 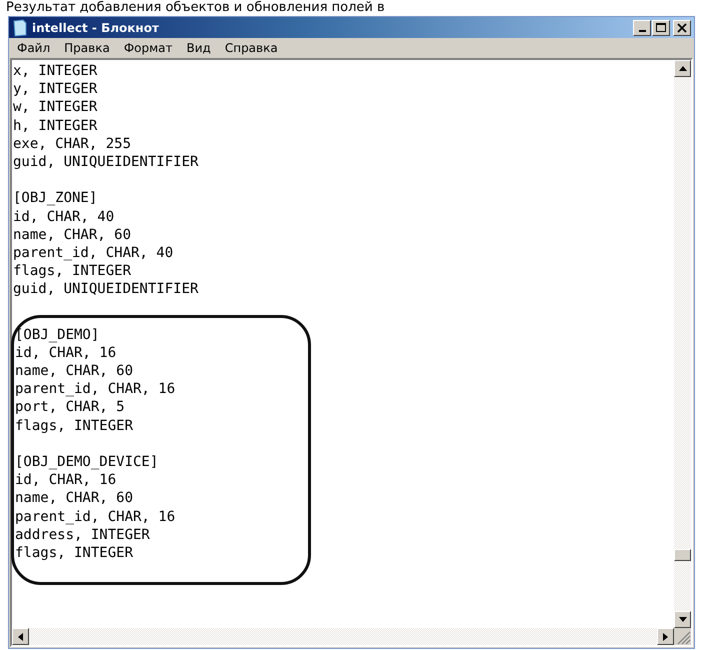 I want to click on text-line: h, INTEGER, so click(x=55, y=125).